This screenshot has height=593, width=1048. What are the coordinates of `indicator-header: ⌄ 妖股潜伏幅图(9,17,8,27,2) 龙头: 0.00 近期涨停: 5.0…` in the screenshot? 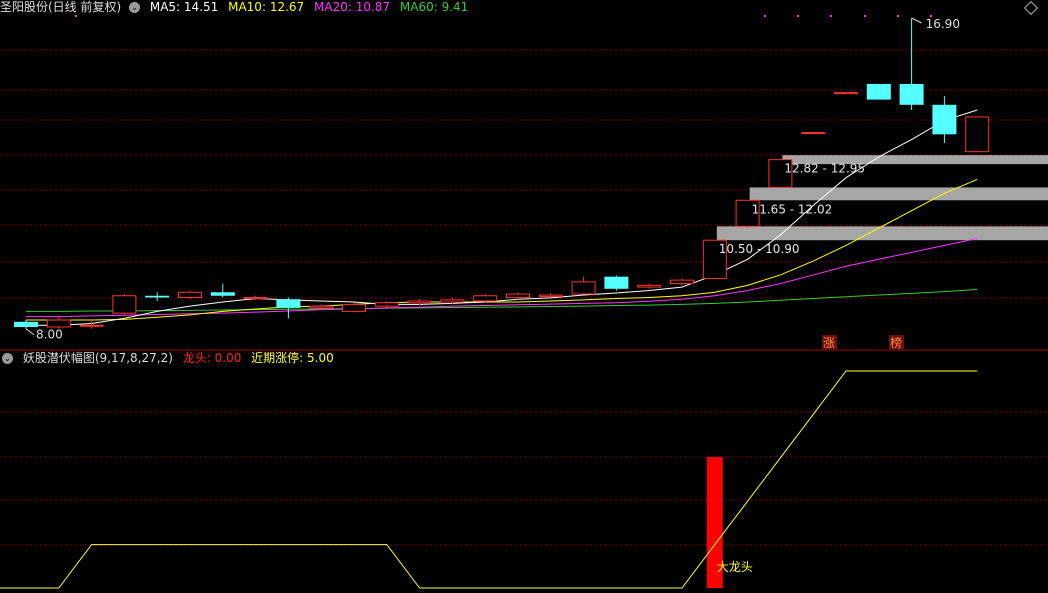 It's located at (170, 358).